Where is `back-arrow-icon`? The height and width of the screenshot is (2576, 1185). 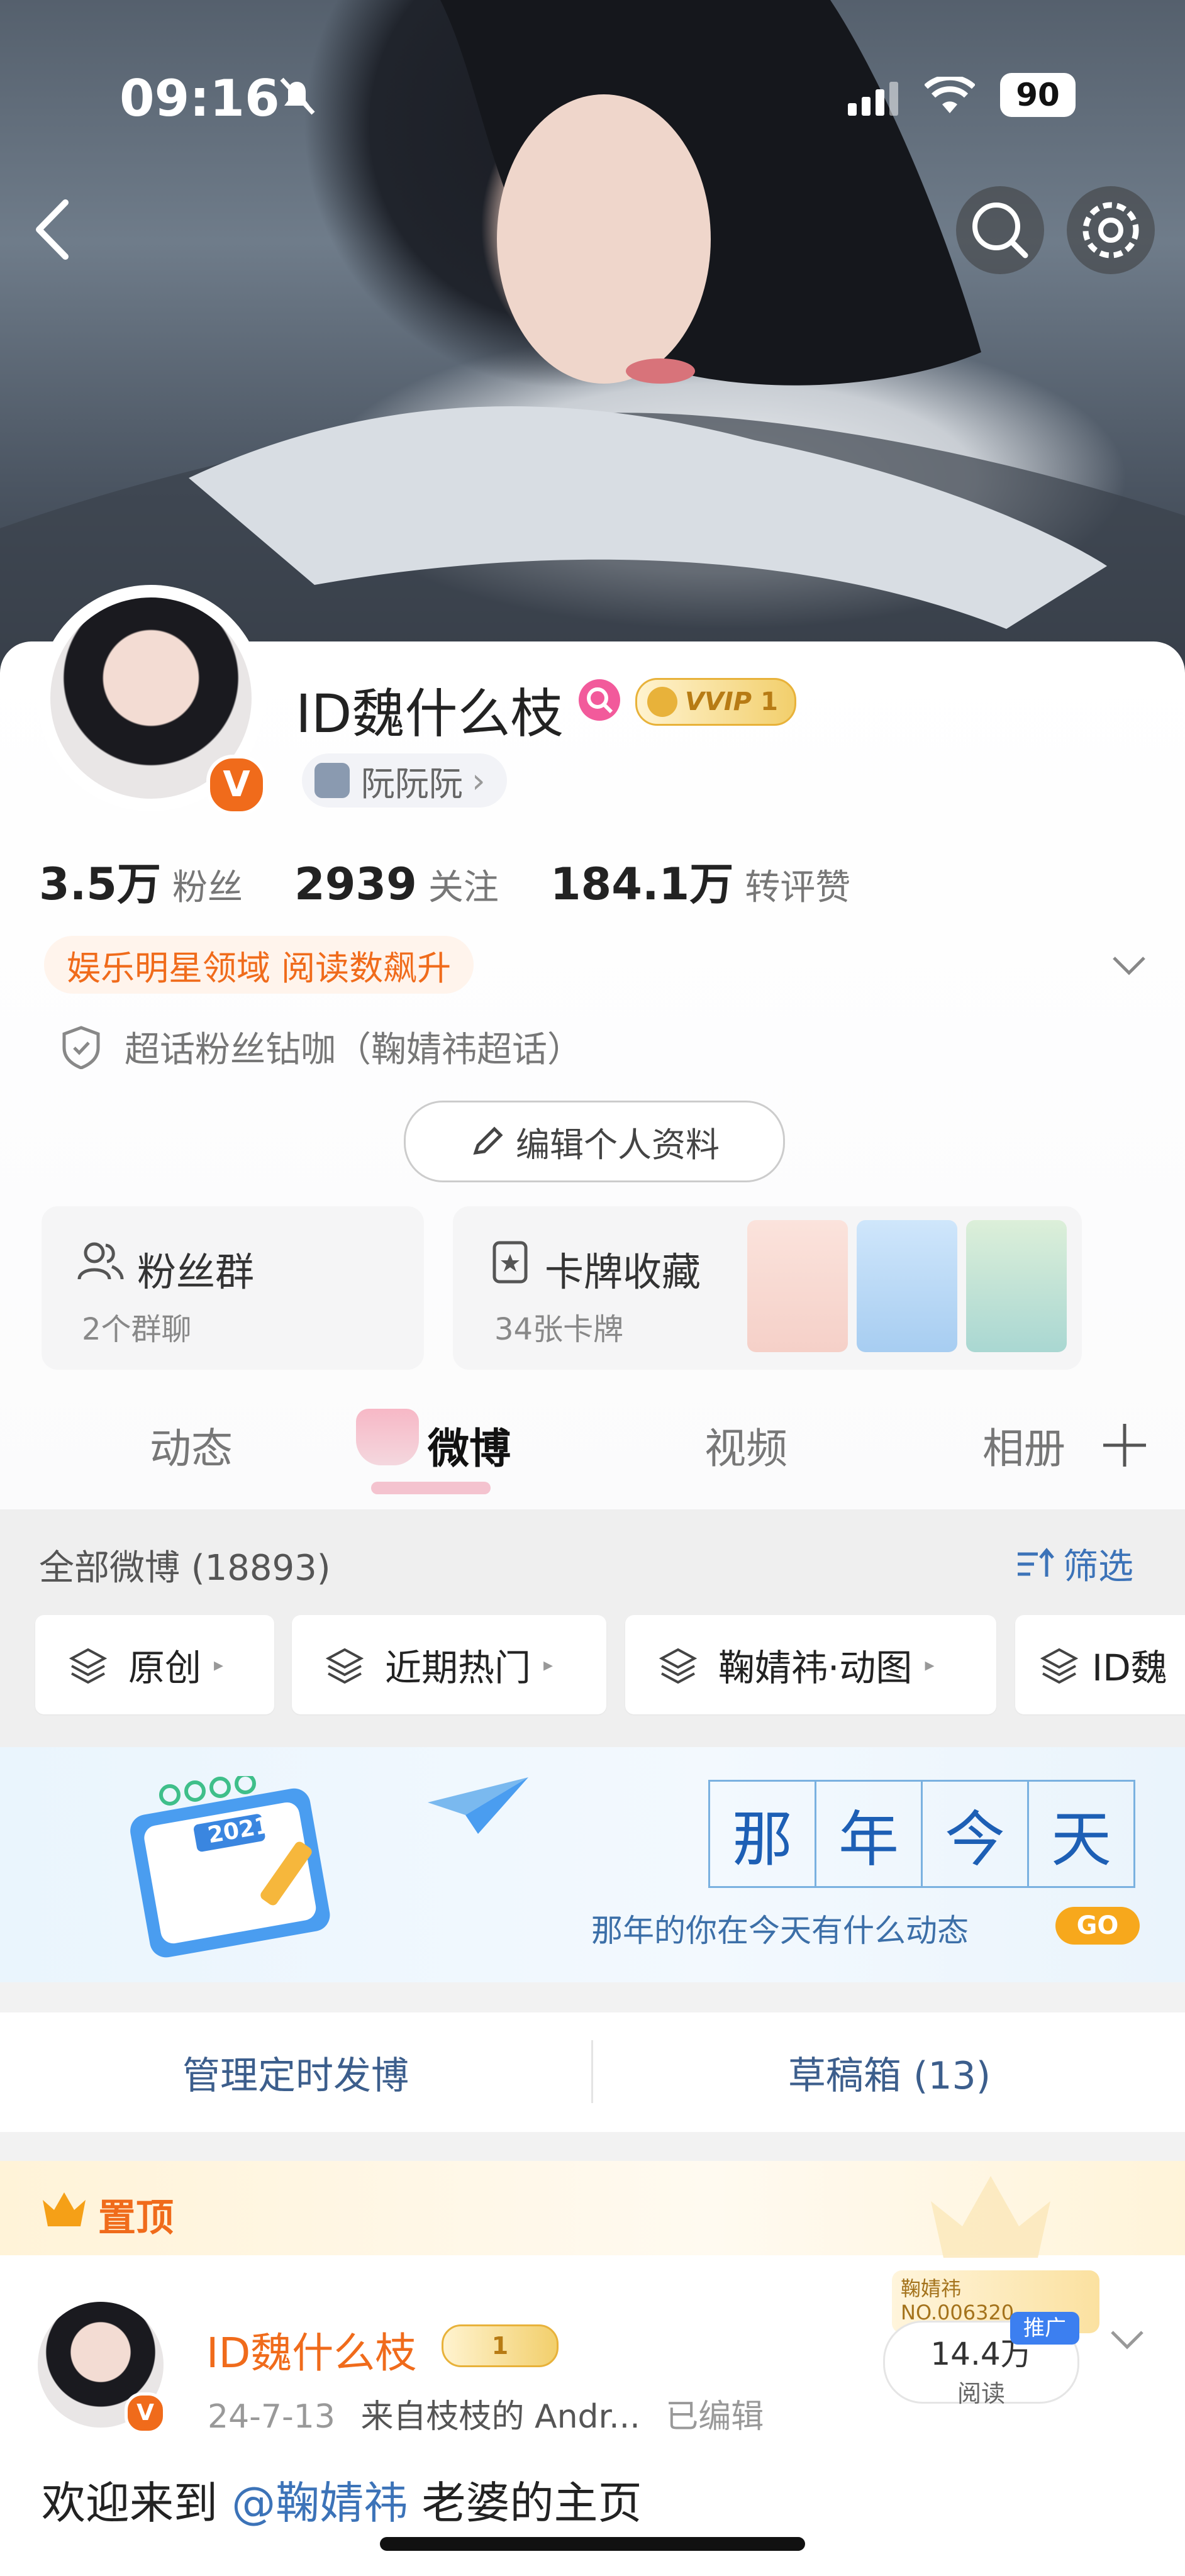 back-arrow-icon is located at coordinates (52, 229).